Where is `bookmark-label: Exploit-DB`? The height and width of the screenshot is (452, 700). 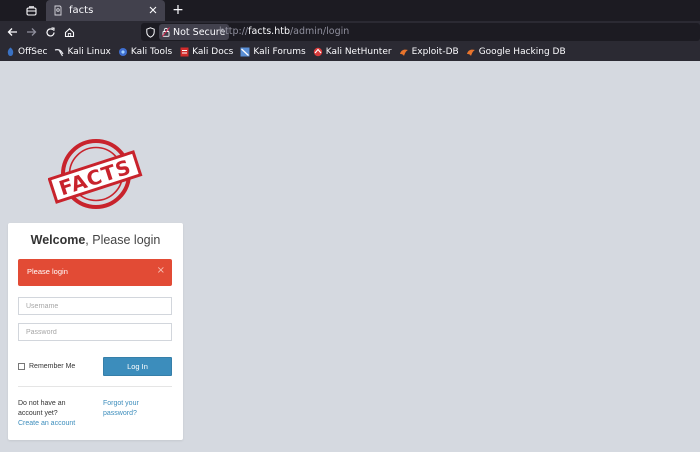 bookmark-label: Exploit-DB is located at coordinates (435, 52).